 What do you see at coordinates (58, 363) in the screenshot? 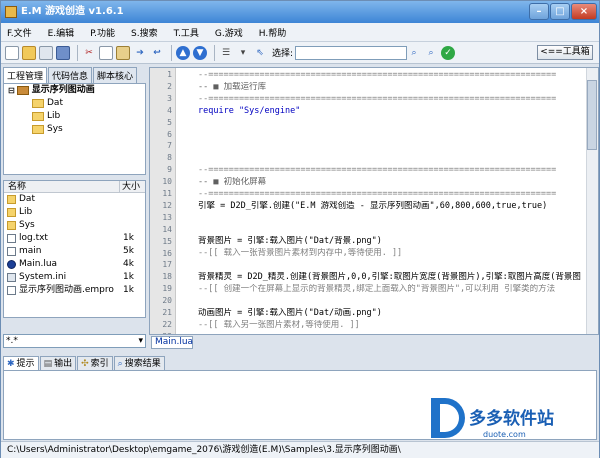
I see `tab-output: ▤ 输出` at bounding box center [58, 363].